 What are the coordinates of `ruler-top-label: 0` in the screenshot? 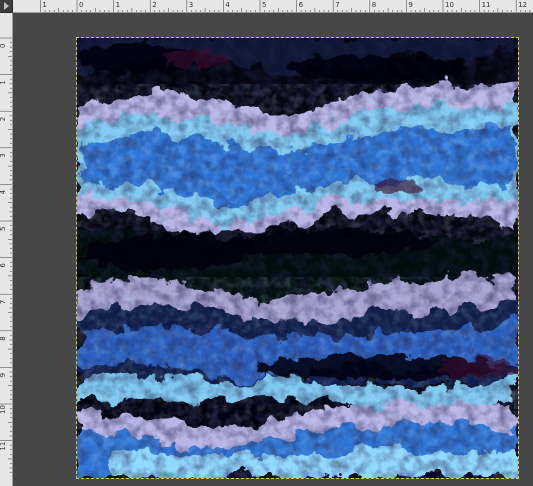 It's located at (81, 5).